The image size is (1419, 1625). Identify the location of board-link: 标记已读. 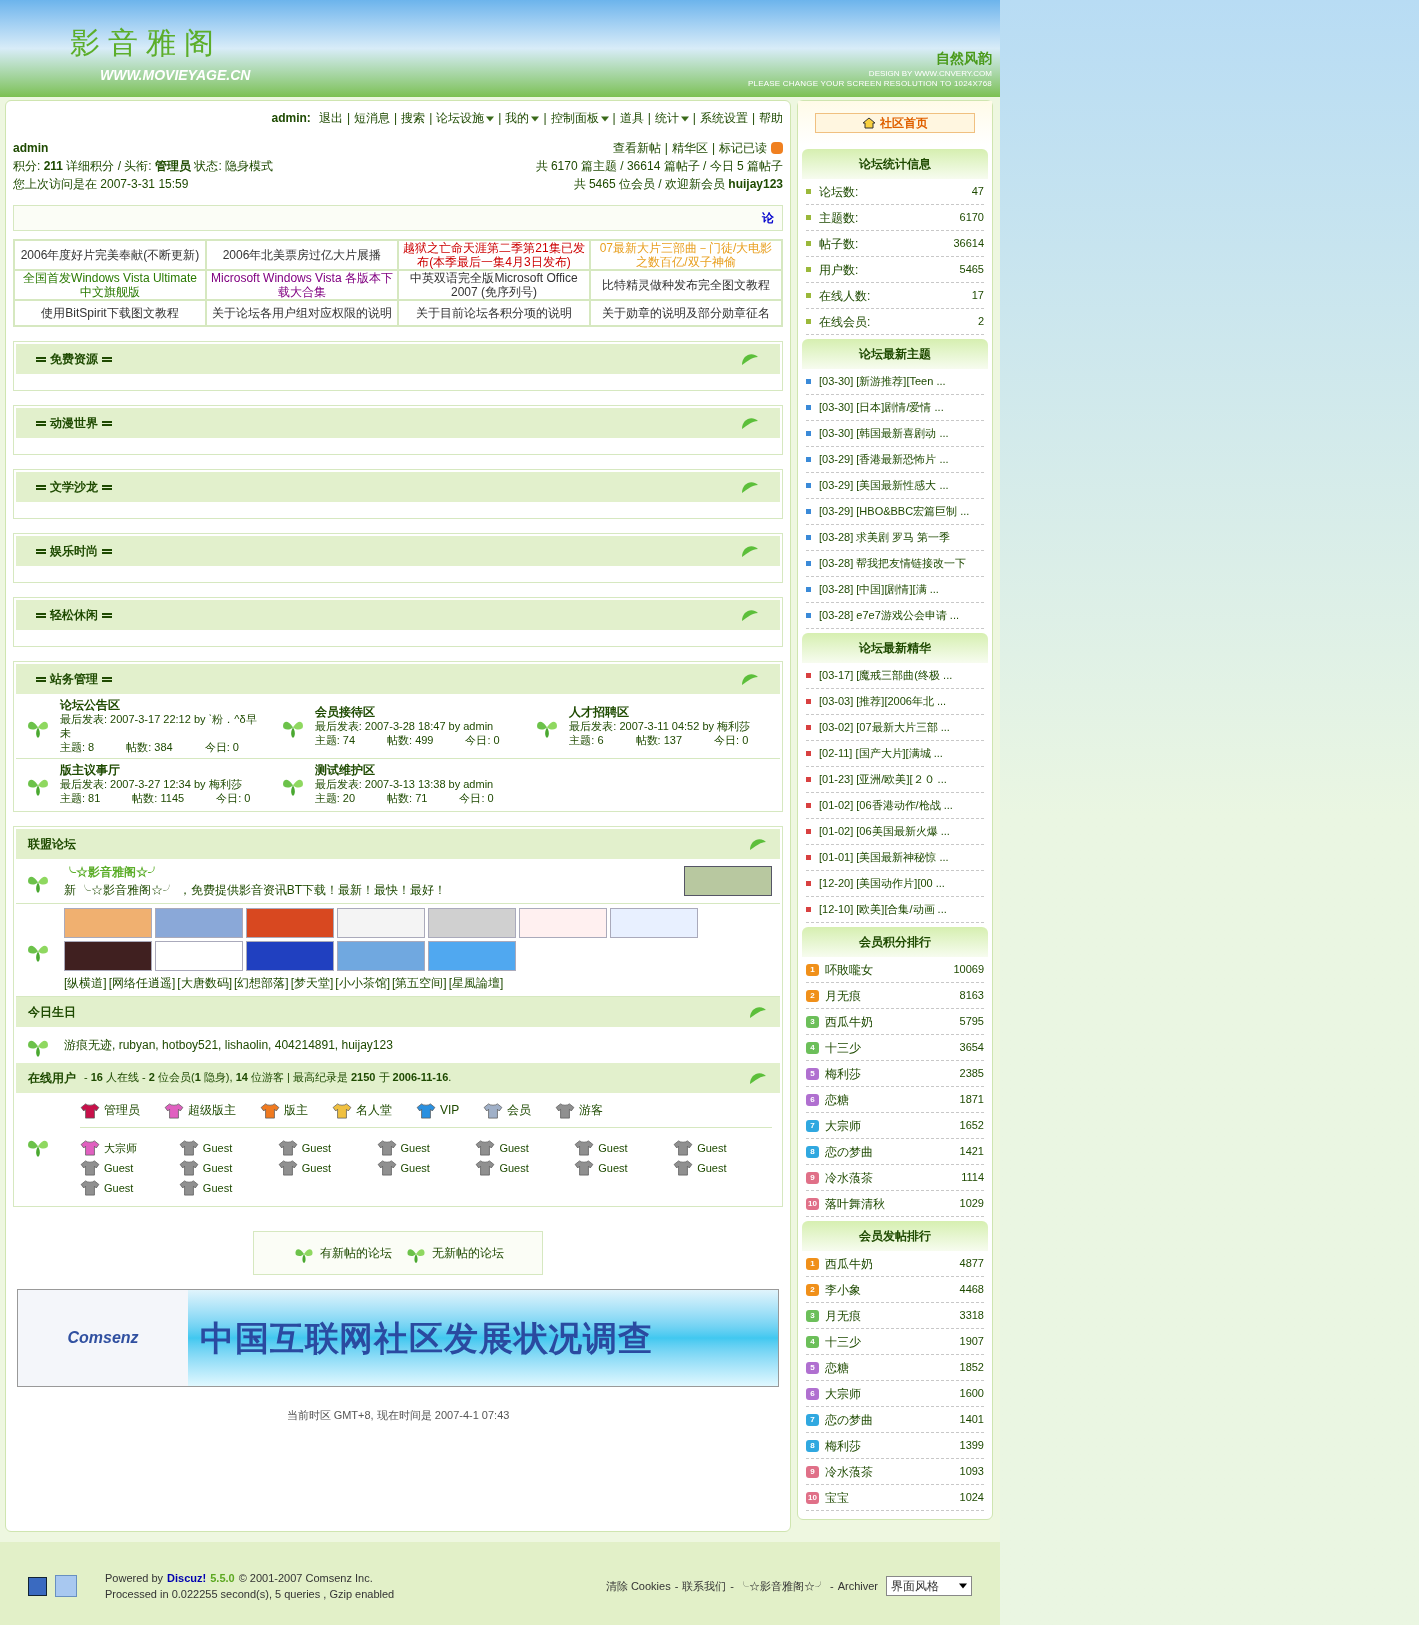
(743, 148).